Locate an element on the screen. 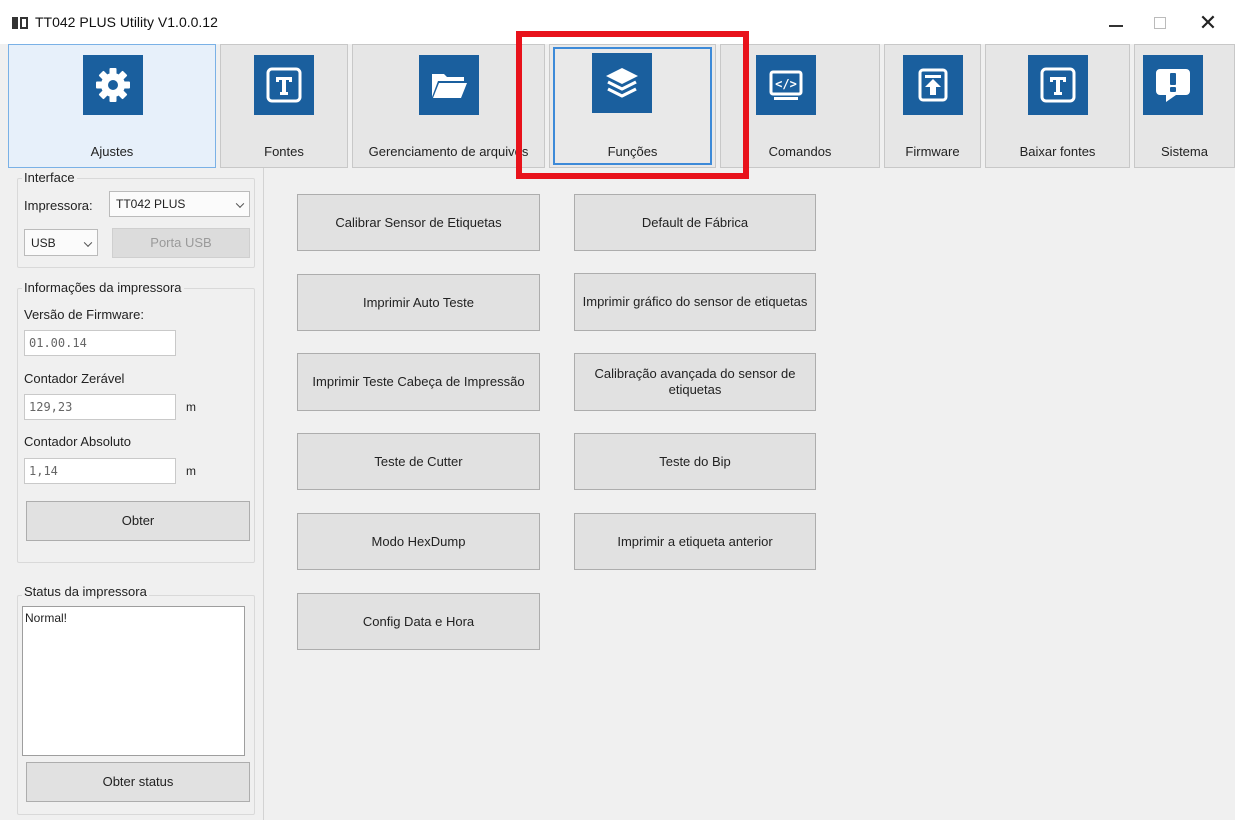 The height and width of the screenshot is (820, 1235). tab-label: Ajustes is located at coordinates (112, 151).